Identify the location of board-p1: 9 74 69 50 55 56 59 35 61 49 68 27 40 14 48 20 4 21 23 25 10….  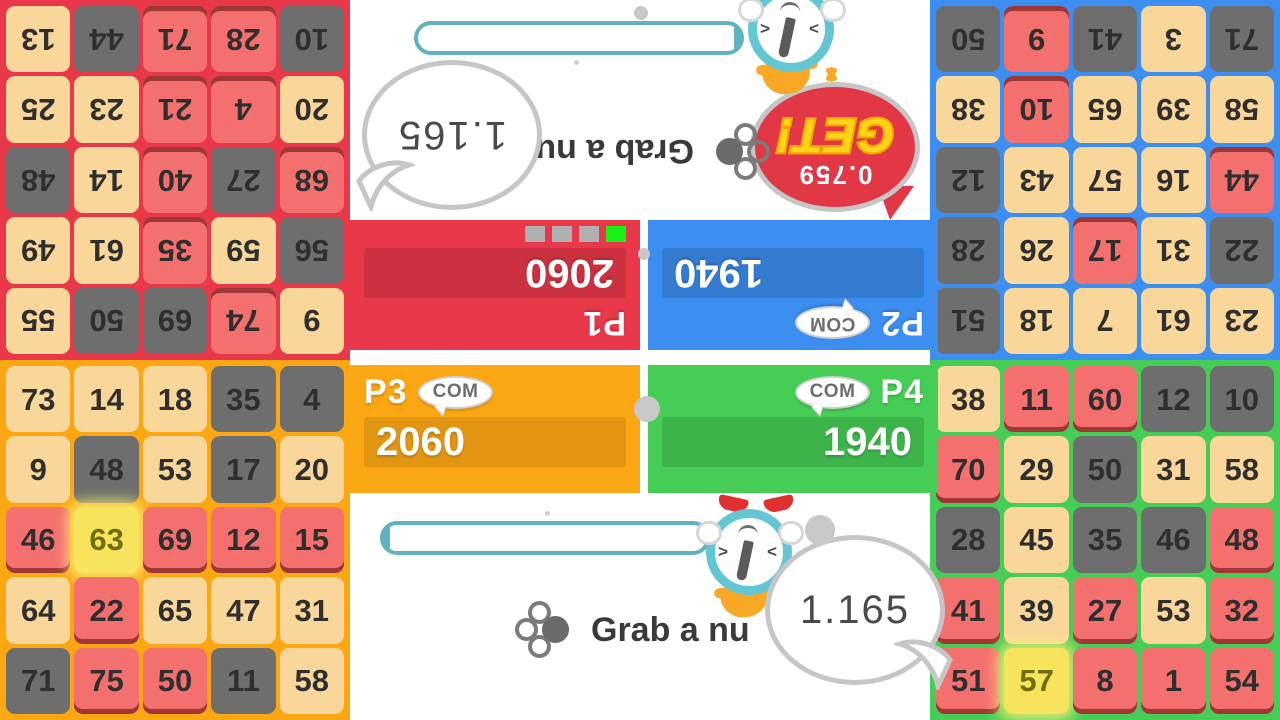
(175, 180).